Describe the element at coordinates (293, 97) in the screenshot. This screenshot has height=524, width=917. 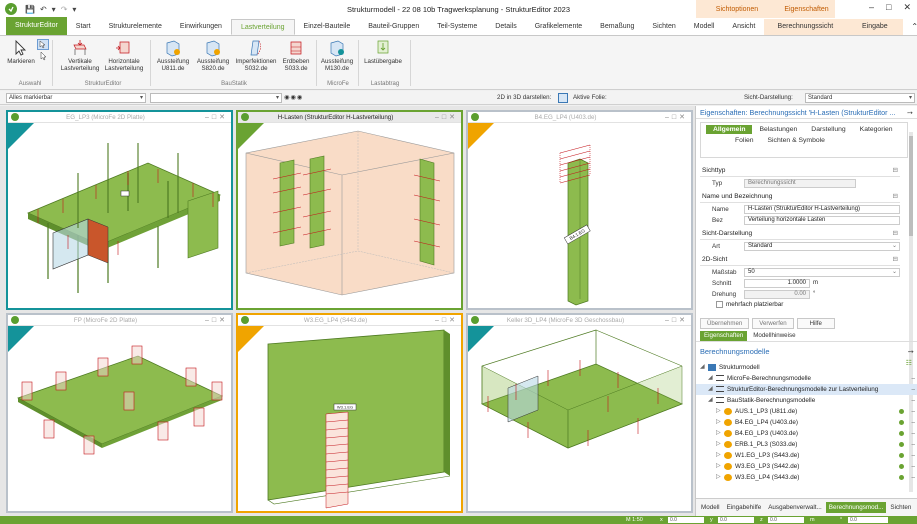
I see `binocular-icons: ◉◉◉` at that location.